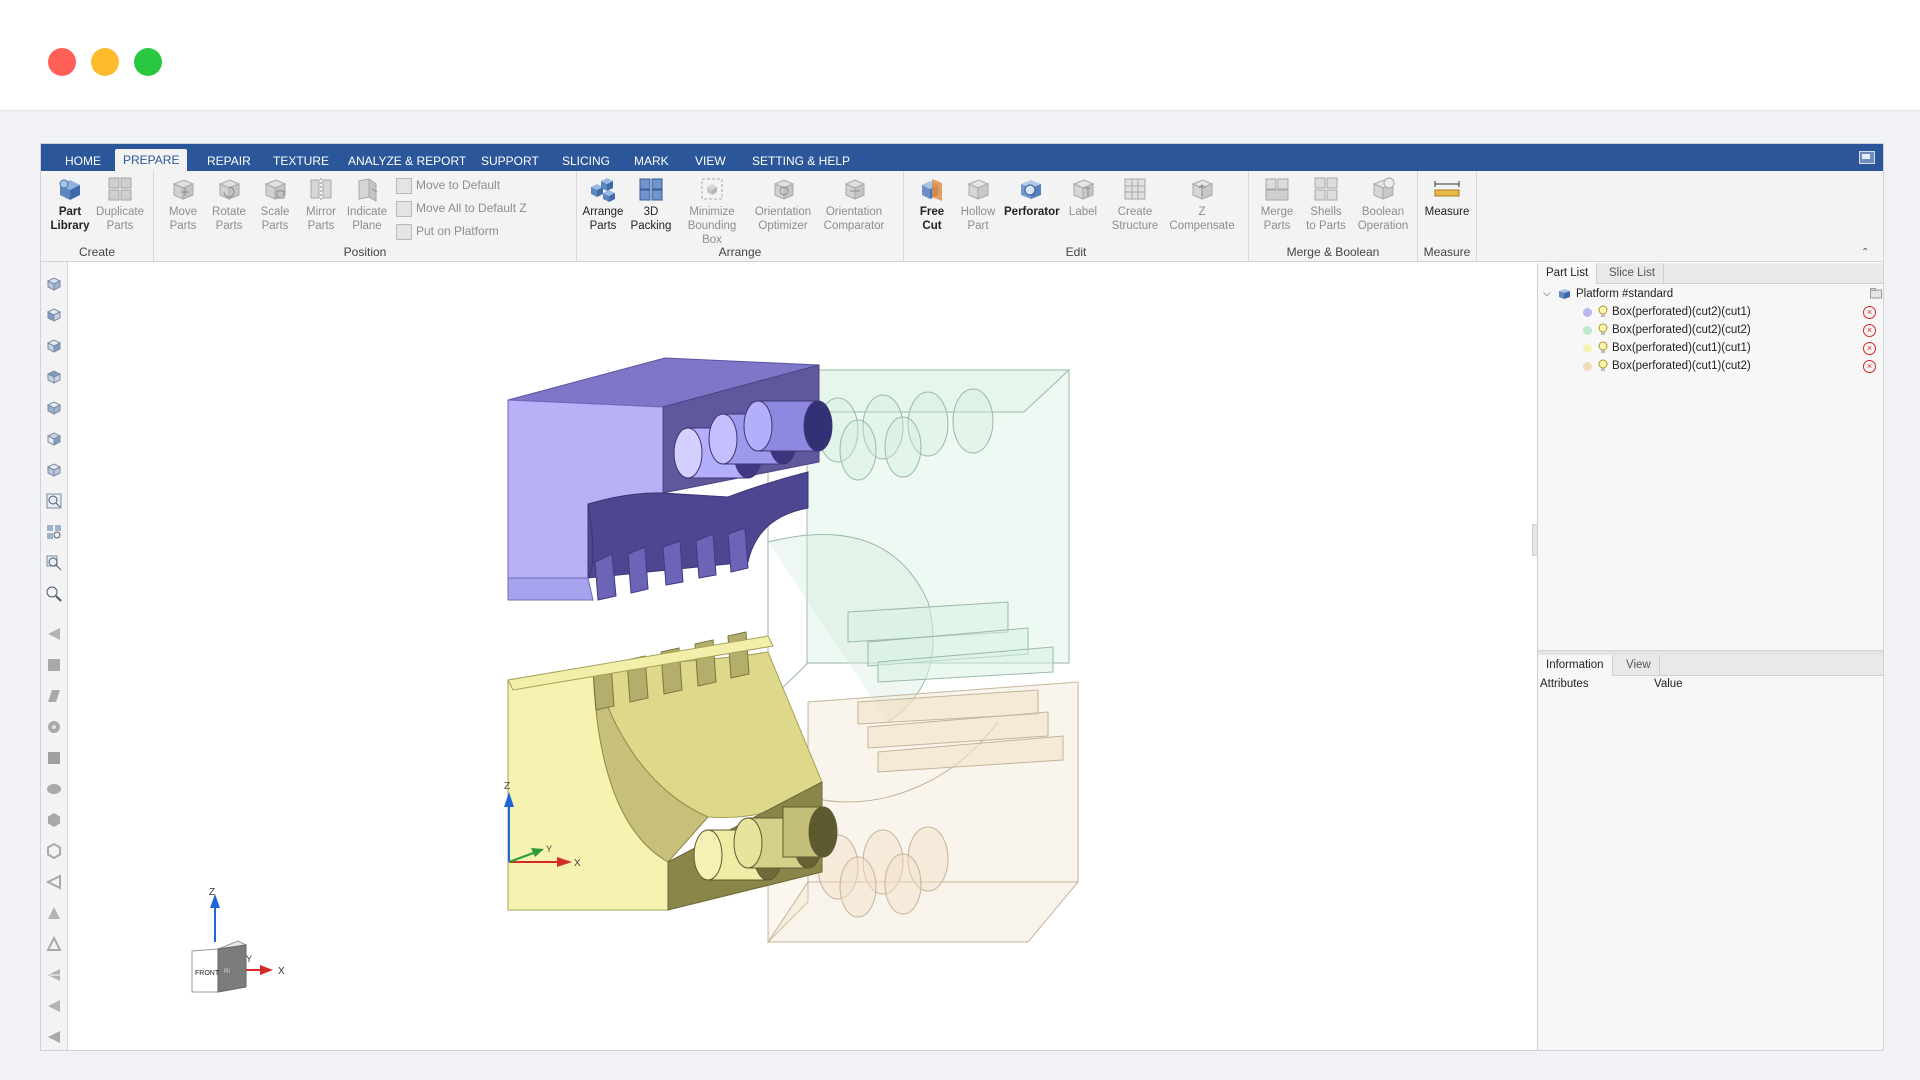 This screenshot has width=1920, height=1080. I want to click on free-cut-label-1: Free, so click(932, 212).